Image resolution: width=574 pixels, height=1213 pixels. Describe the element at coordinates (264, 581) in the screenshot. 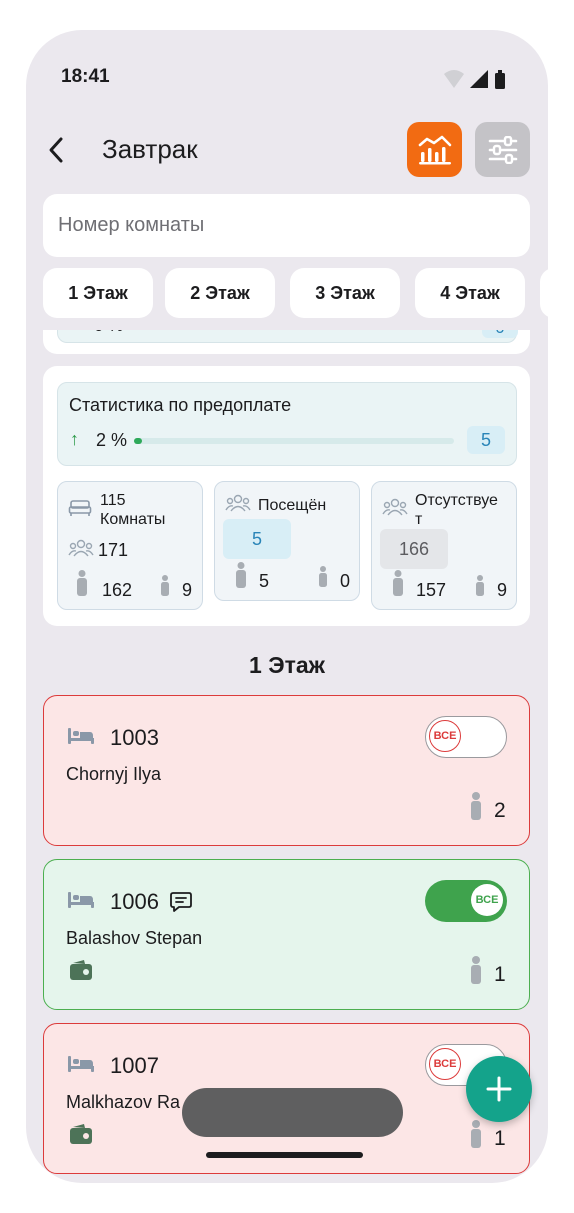

I see `visited-adults: 5` at that location.